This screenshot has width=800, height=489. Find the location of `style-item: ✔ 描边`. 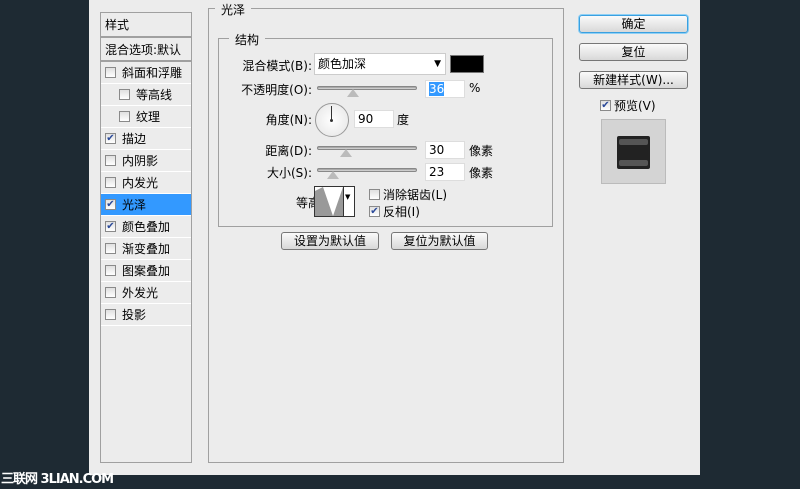

style-item: ✔ 描边 is located at coordinates (146, 139).